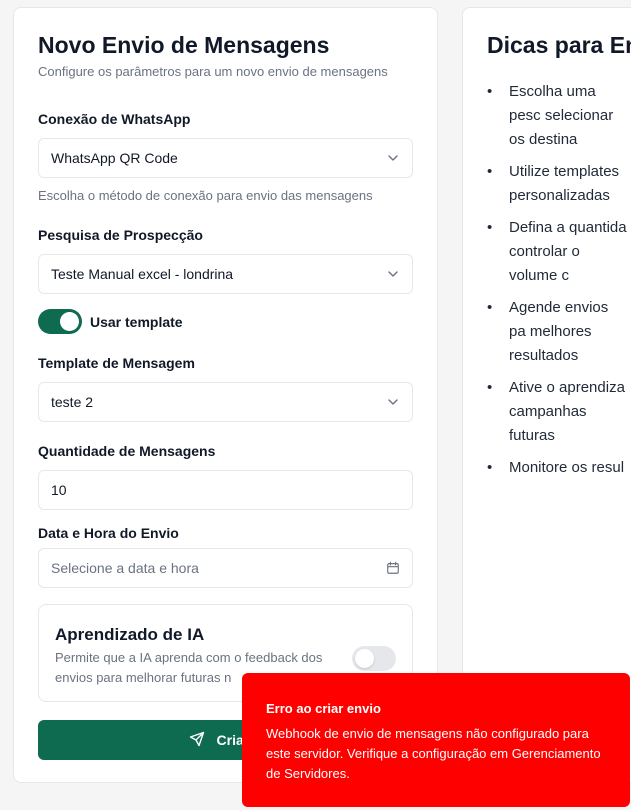 This screenshot has height=810, width=631. Describe the element at coordinates (323, 708) in the screenshot. I see `toast-title: Erro ao criar envio` at that location.